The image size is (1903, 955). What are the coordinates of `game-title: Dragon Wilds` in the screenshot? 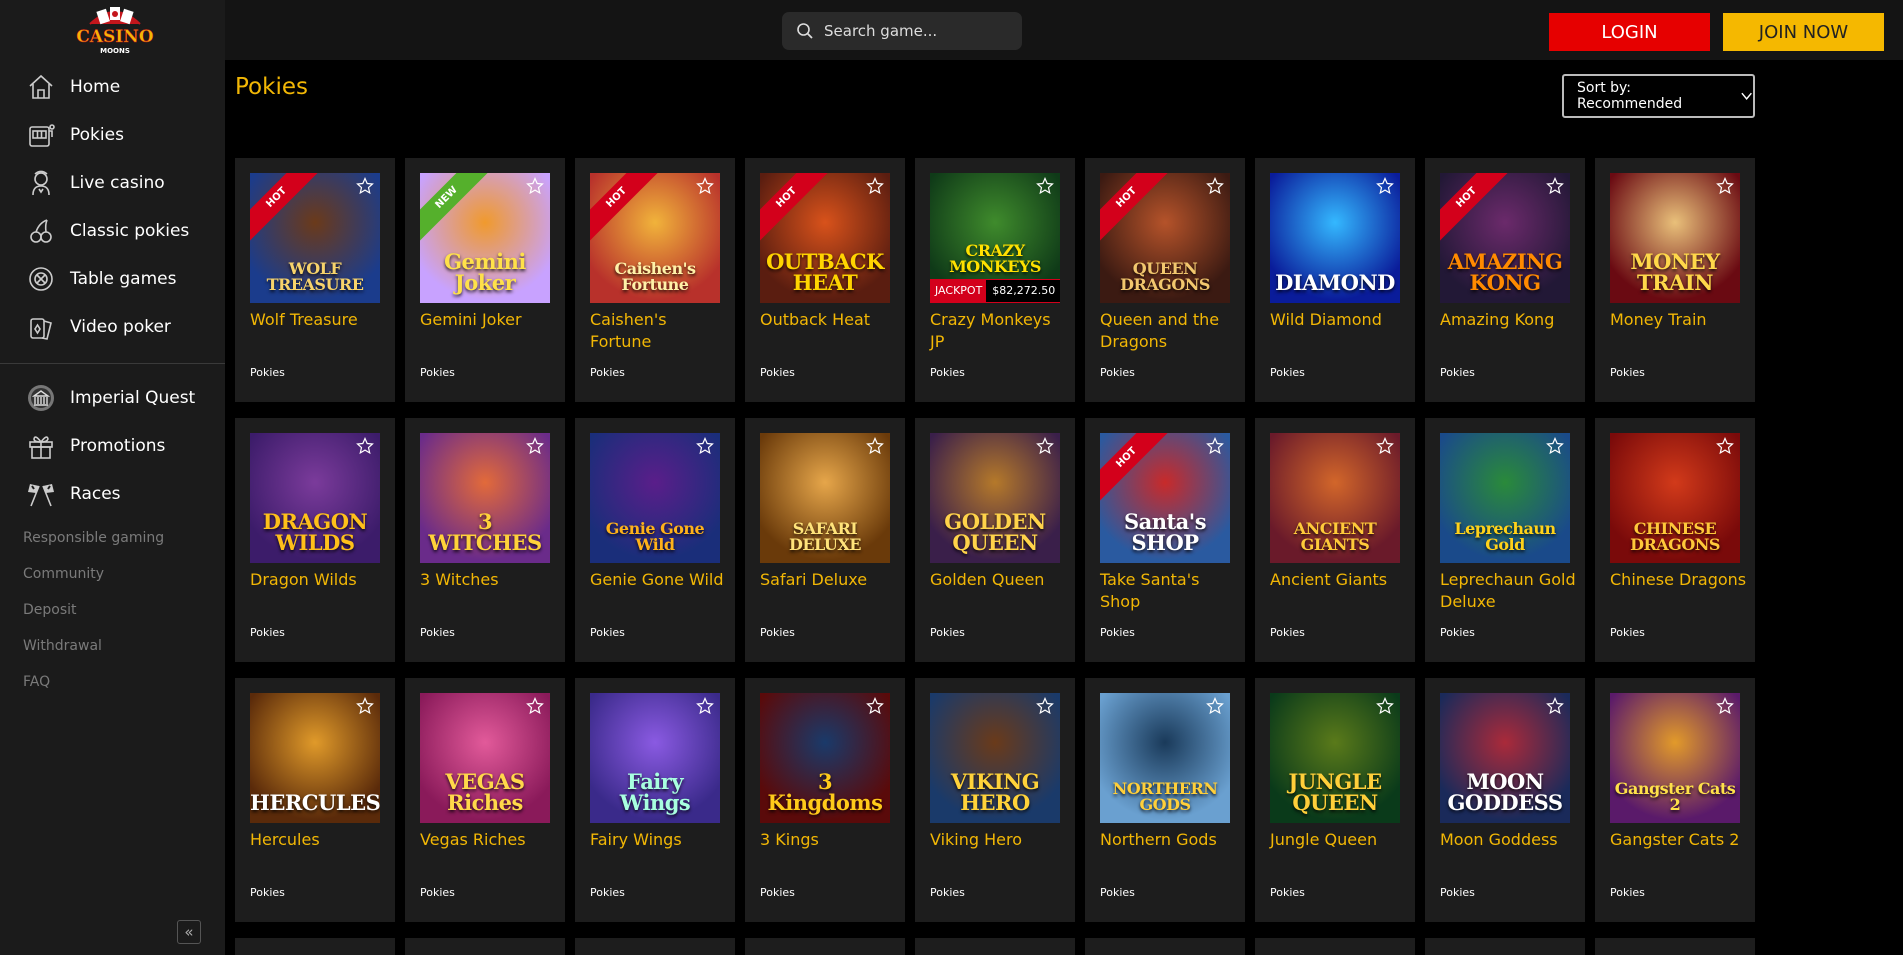 It's located at (320, 580).